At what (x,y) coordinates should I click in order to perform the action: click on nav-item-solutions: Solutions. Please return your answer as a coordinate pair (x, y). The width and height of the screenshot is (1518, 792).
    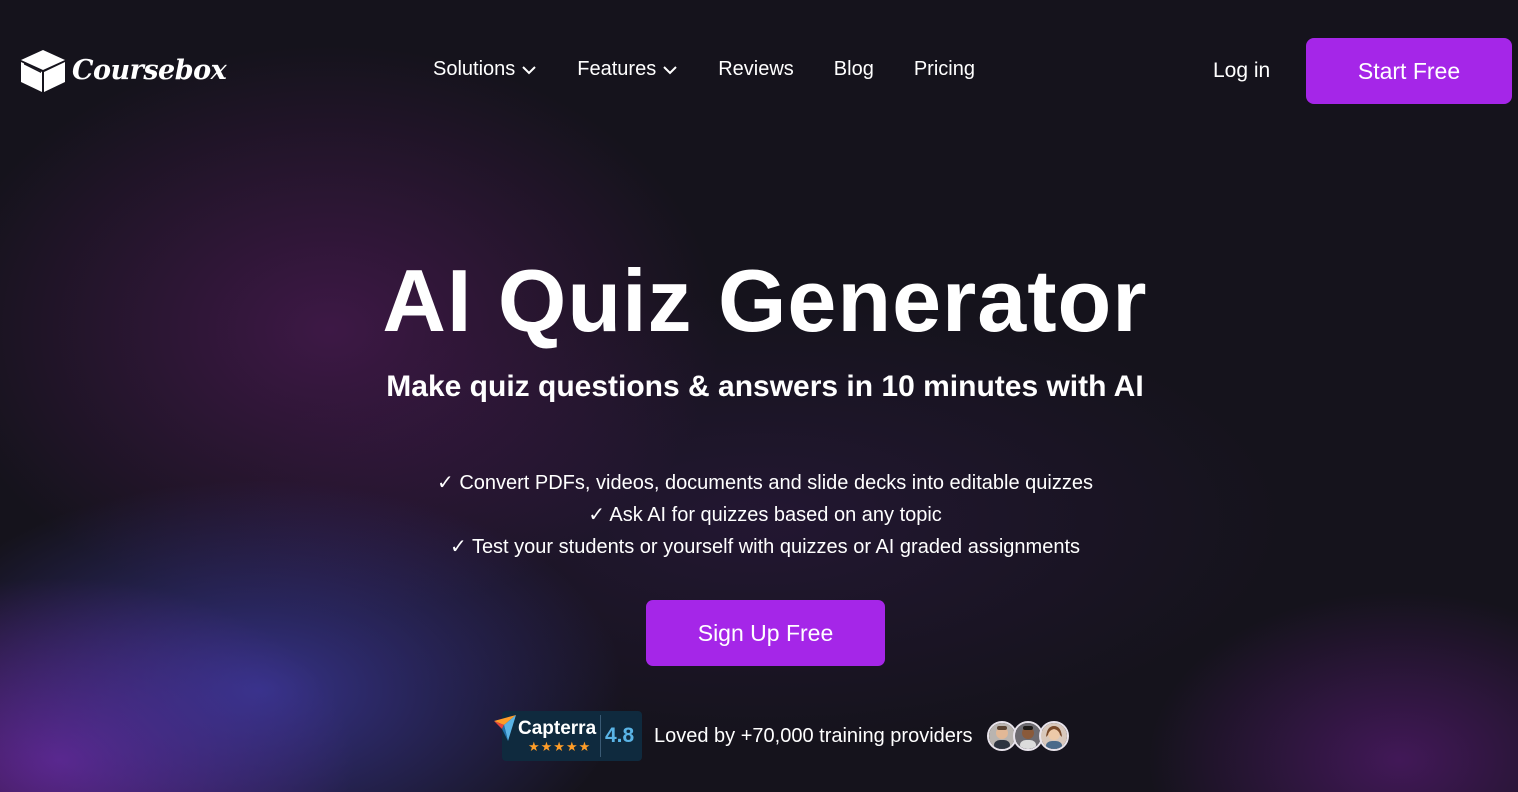
    Looking at the image, I should click on (485, 69).